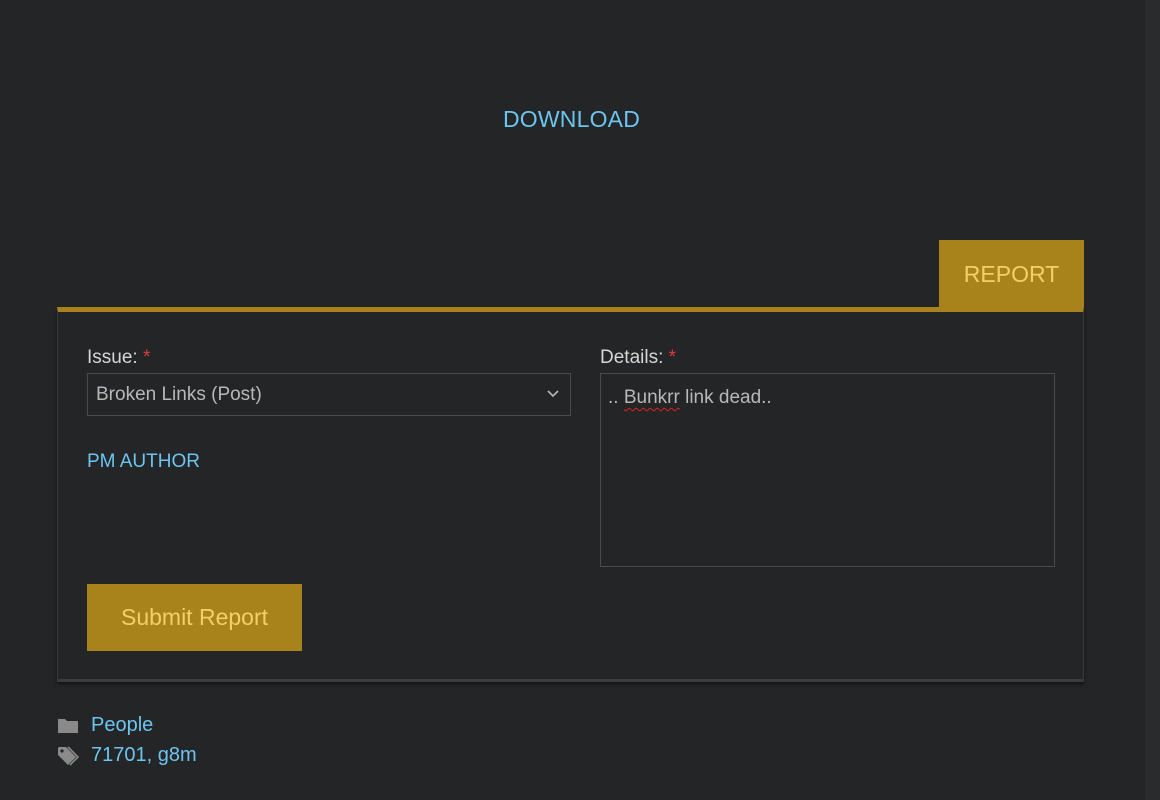 This screenshot has height=800, width=1160. I want to click on category-link: People, so click(122, 725).